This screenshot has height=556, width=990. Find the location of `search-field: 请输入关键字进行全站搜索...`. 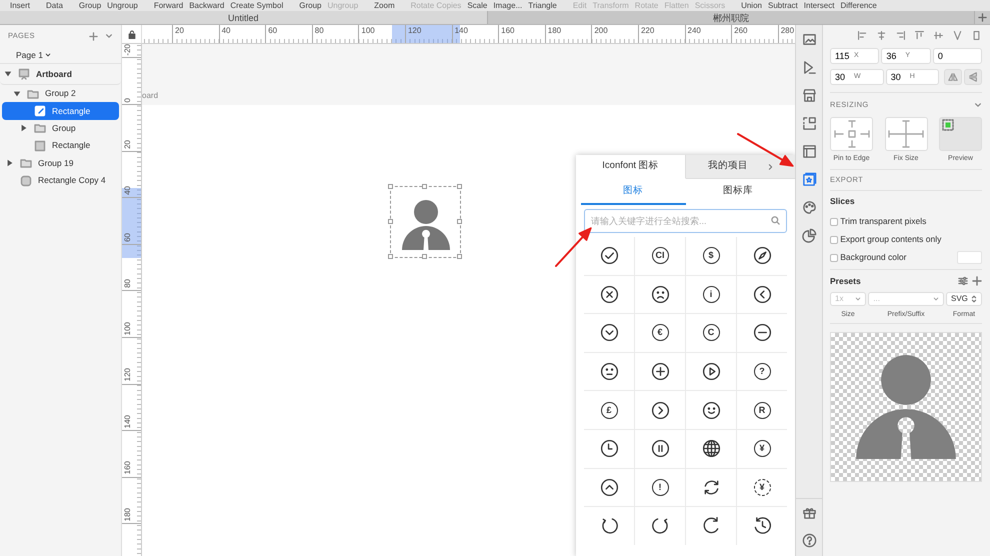

search-field: 请输入关键字进行全站搜索... is located at coordinates (685, 221).